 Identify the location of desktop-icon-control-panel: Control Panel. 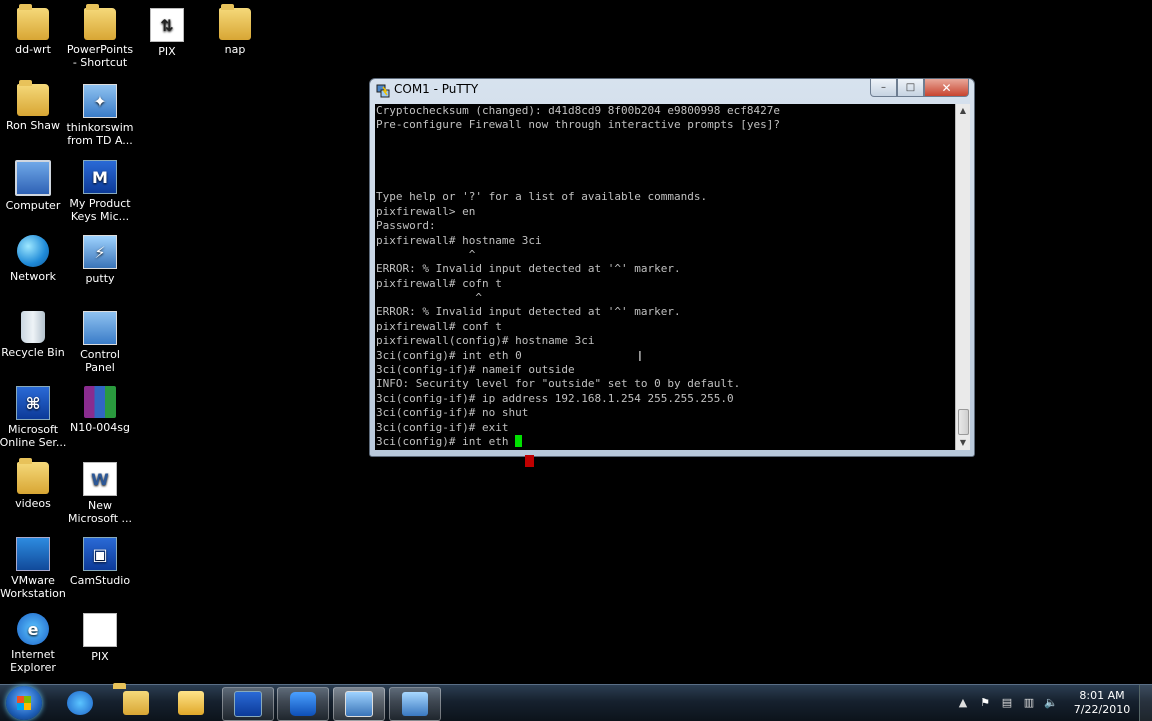
(100, 342).